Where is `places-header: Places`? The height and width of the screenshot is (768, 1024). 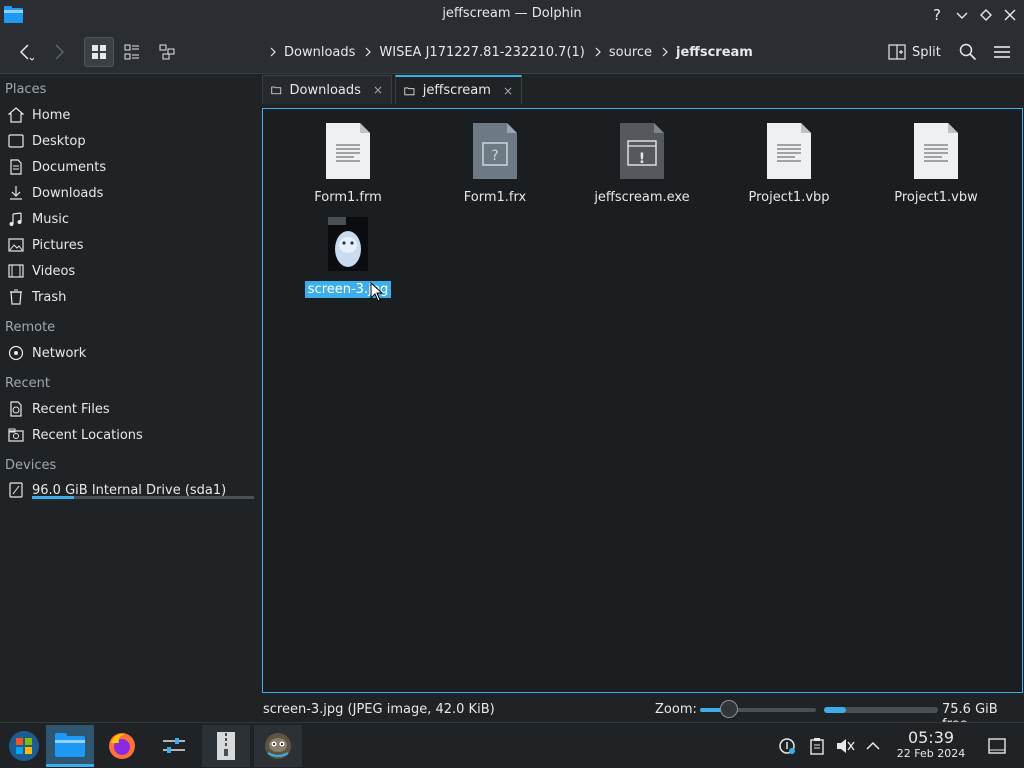 places-header: Places is located at coordinates (26, 89).